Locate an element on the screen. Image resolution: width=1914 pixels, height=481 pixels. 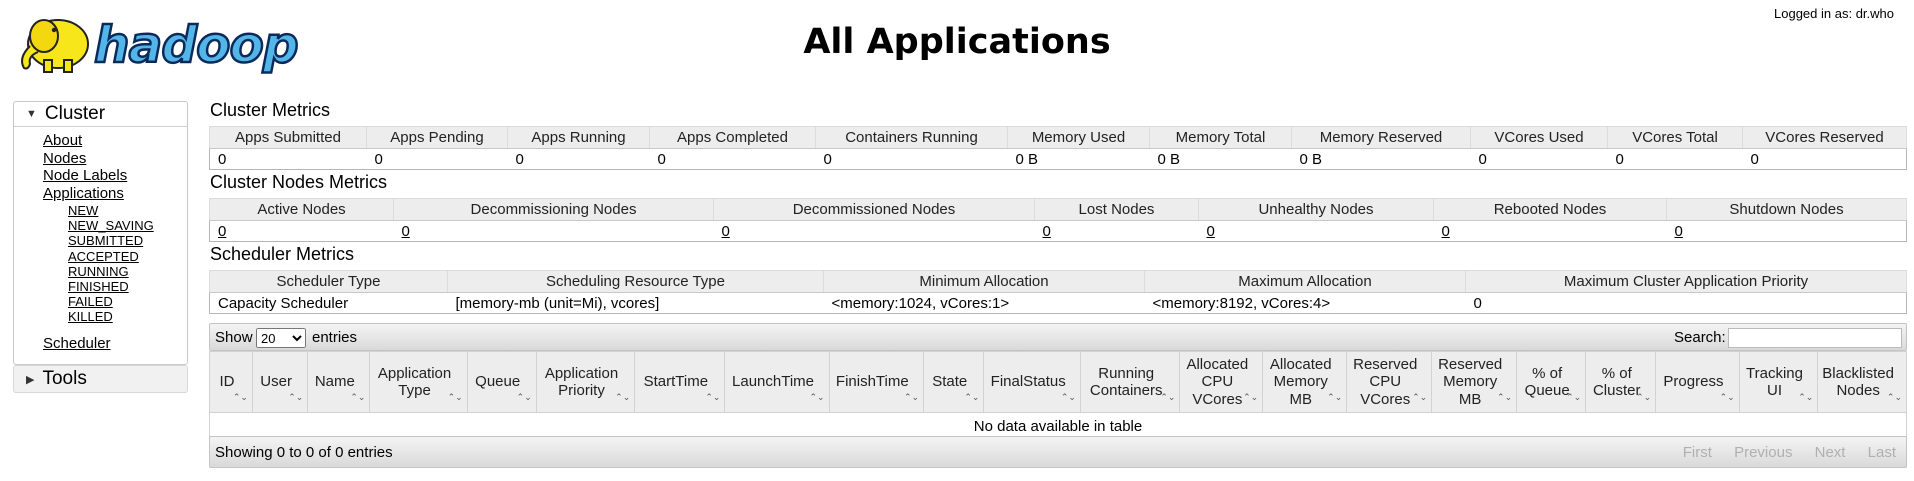
nav-tools-label: Tools is located at coordinates (64, 378).